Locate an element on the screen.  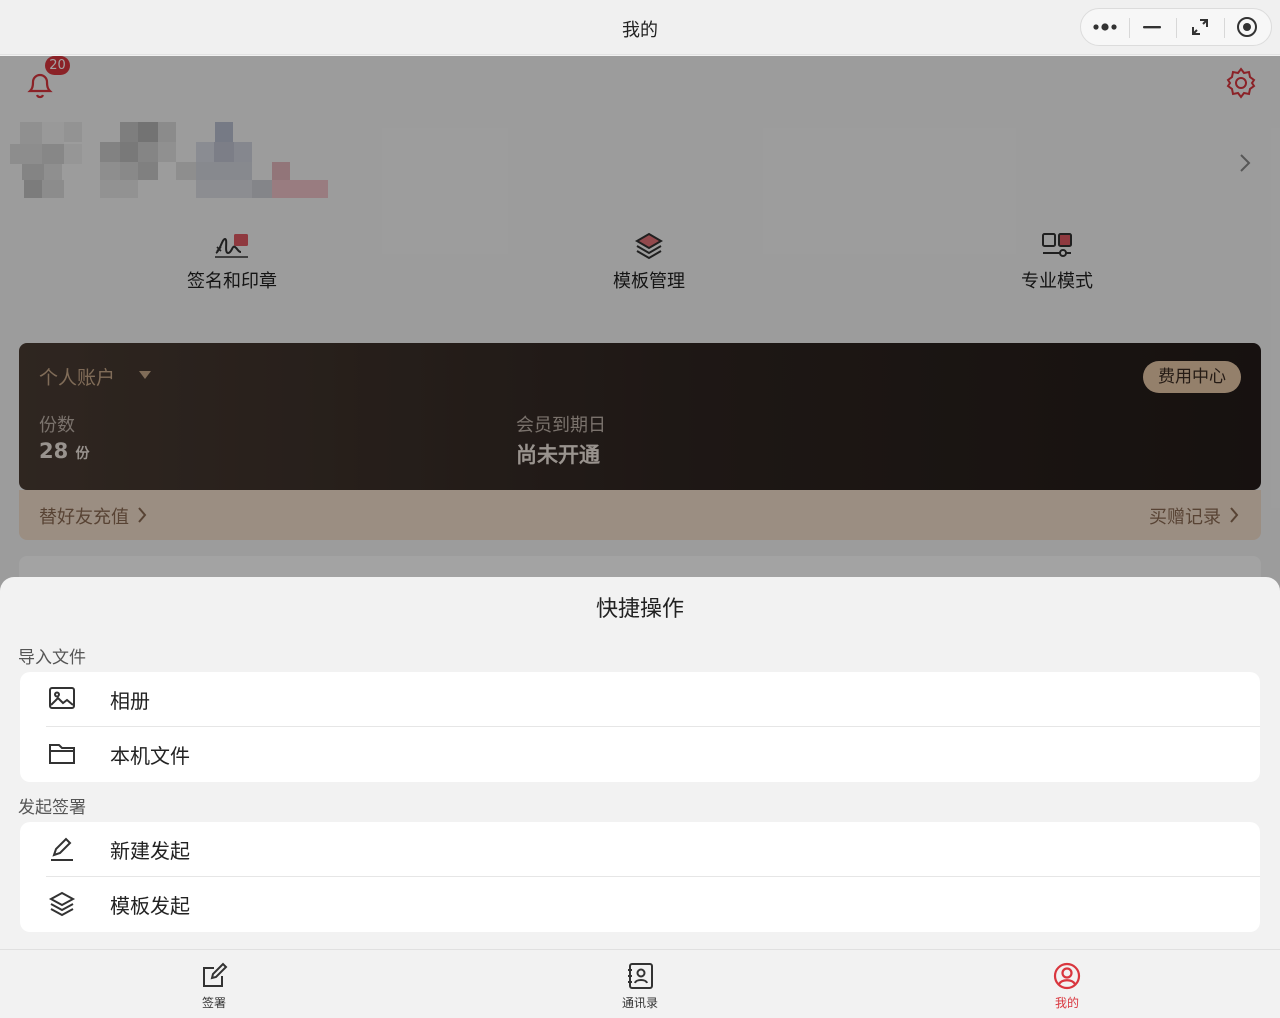
pen-icon is located at coordinates (62, 849).